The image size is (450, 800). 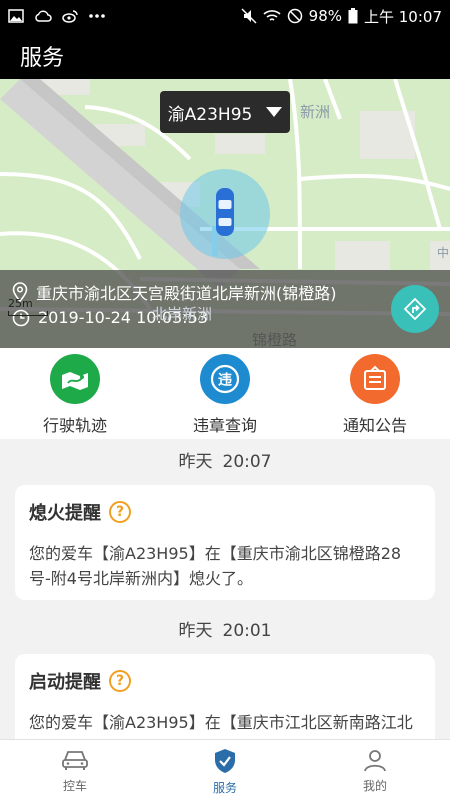 What do you see at coordinates (75, 760) in the screenshot?
I see `car-icon` at bounding box center [75, 760].